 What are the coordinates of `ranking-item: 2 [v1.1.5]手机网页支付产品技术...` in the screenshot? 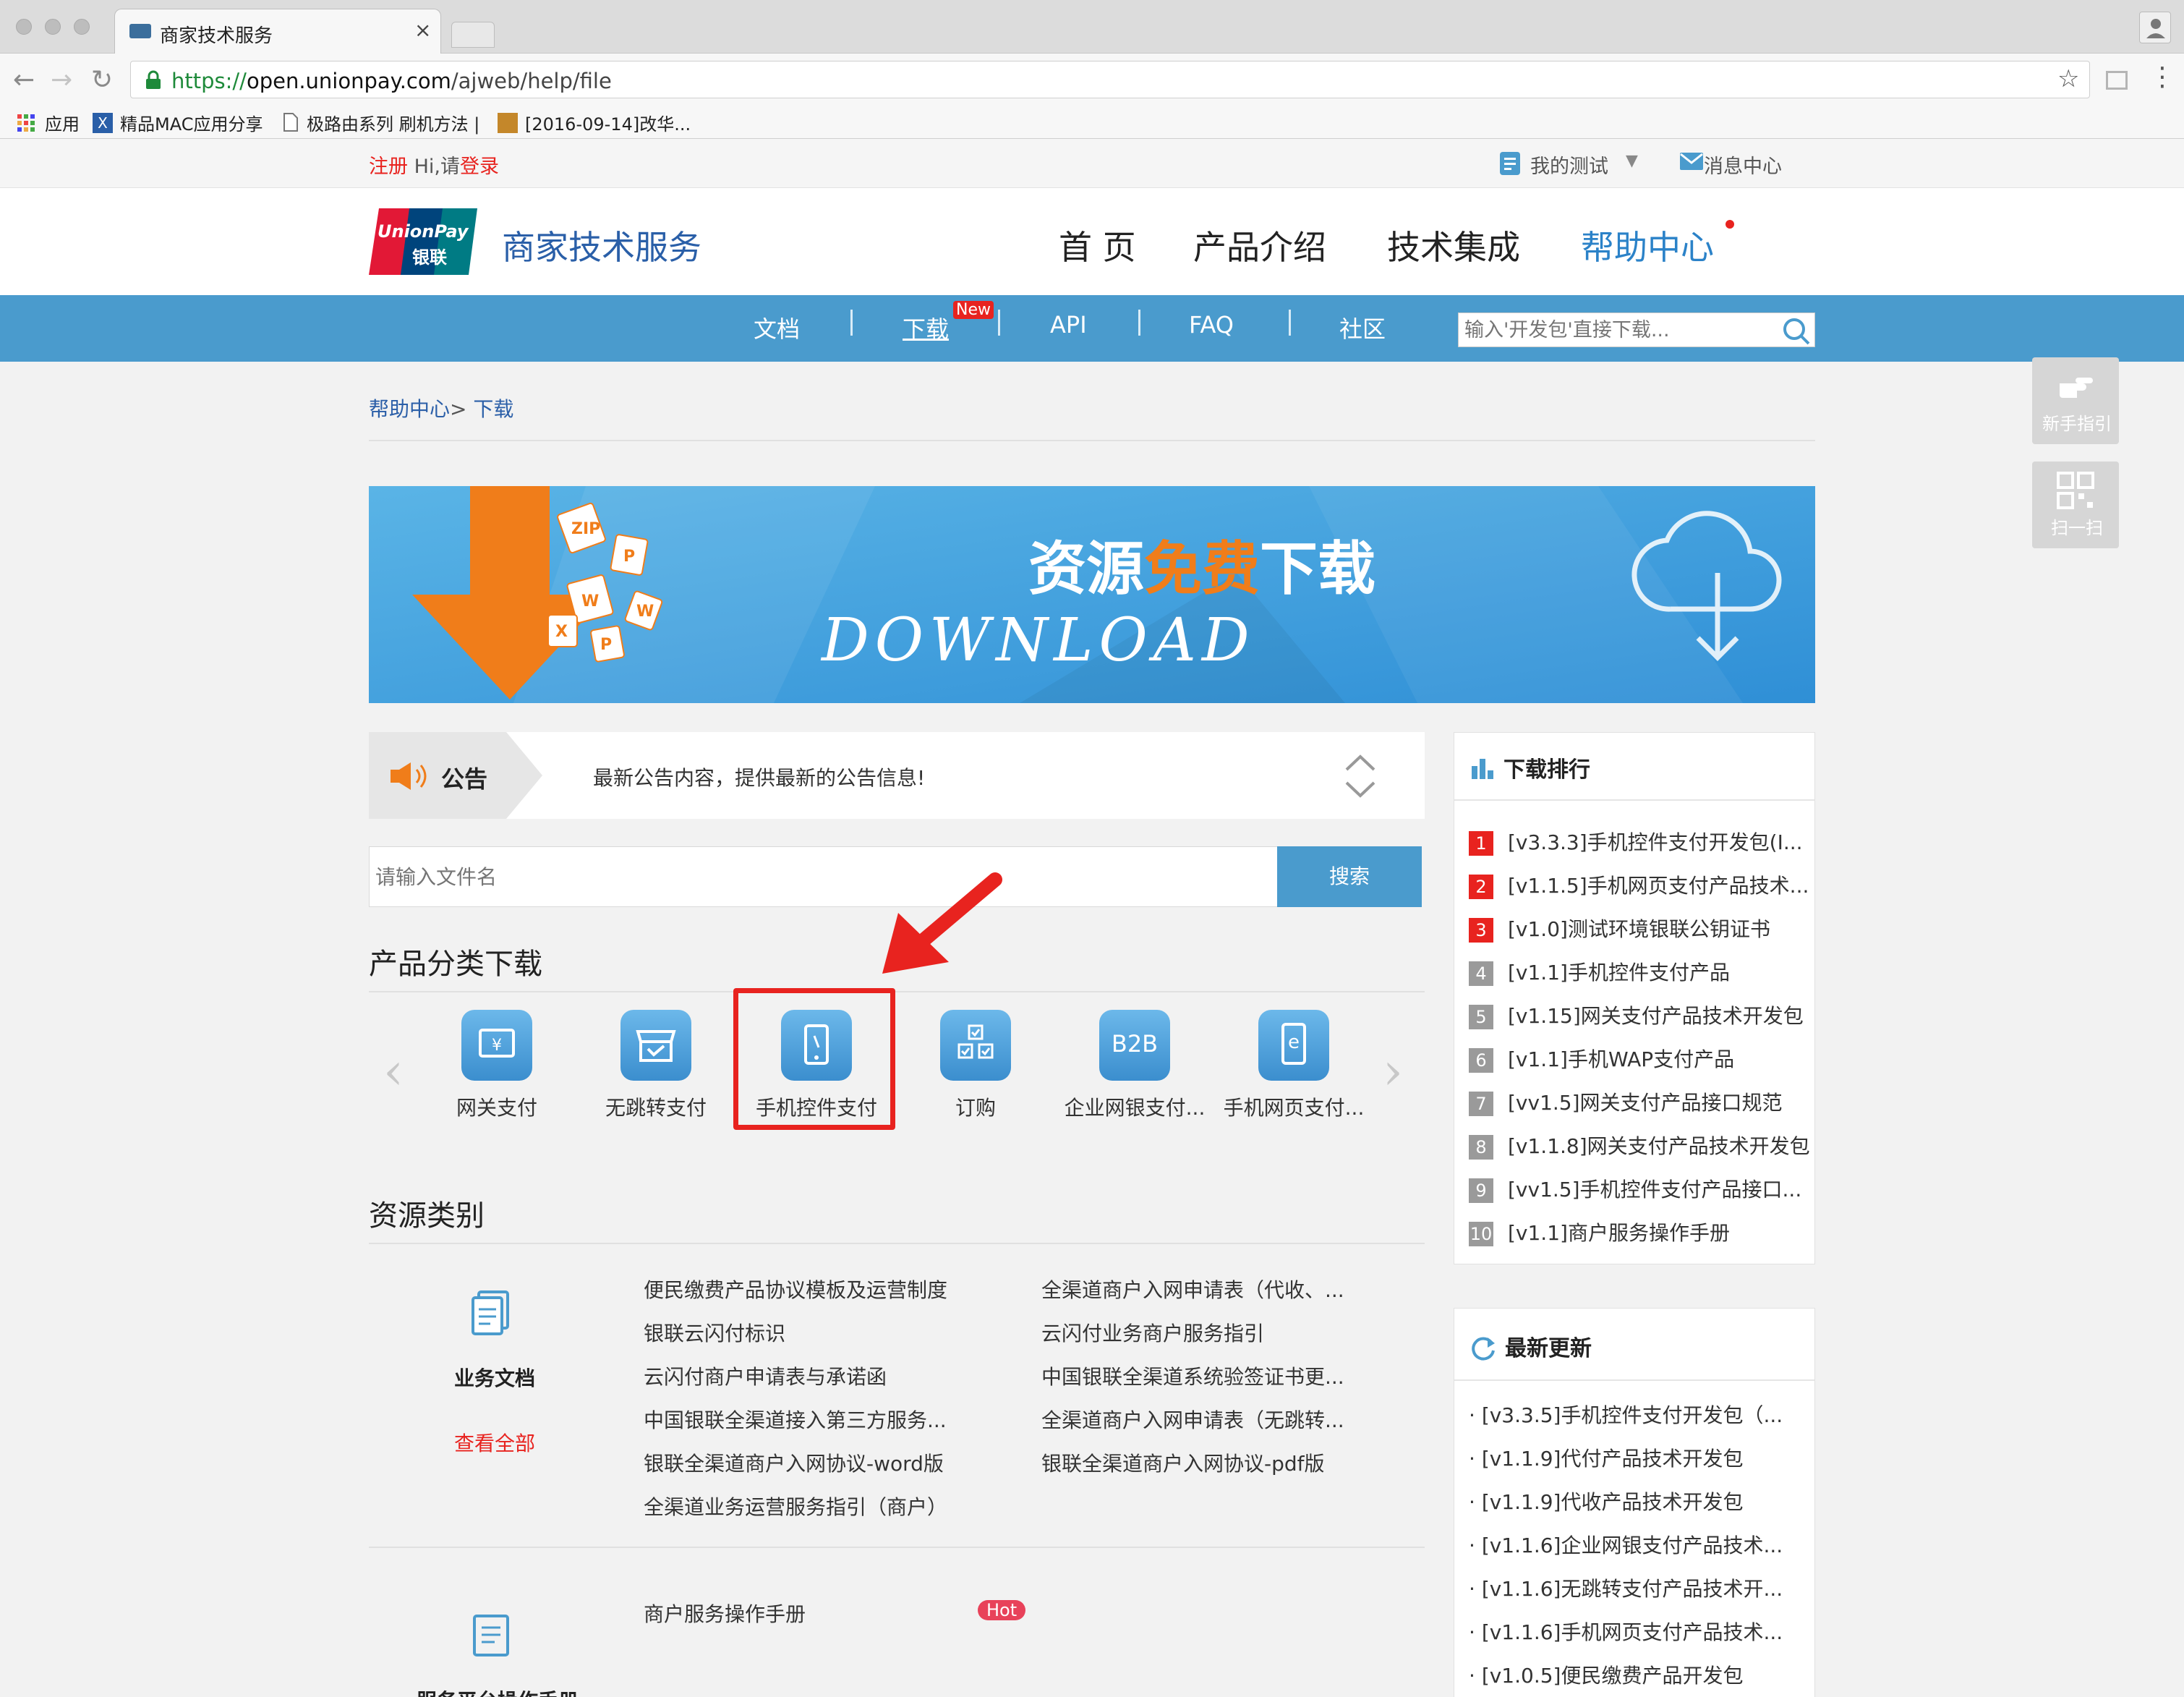 It's located at (1639, 885).